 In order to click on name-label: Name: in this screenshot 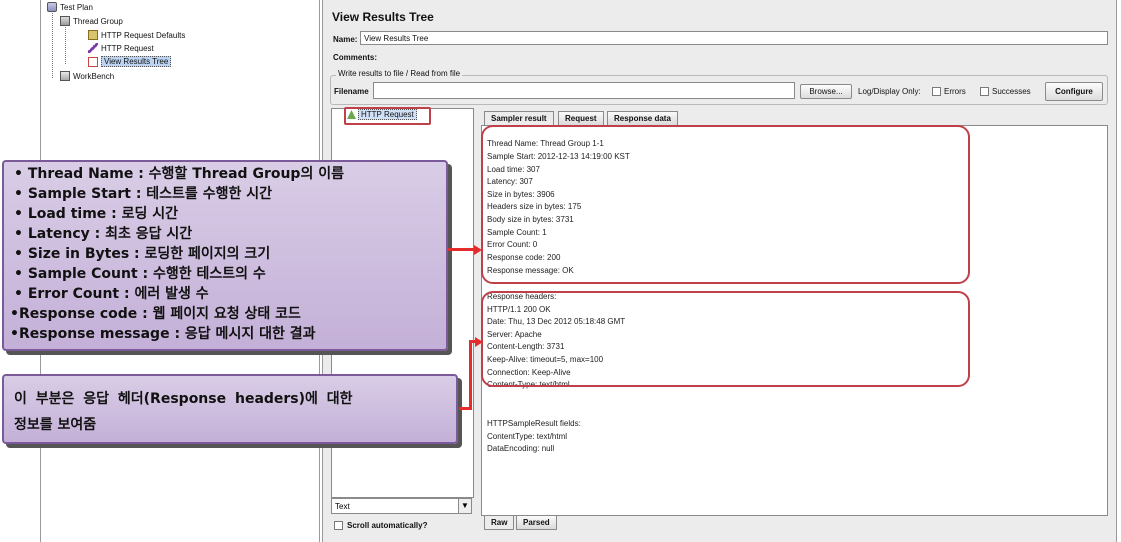, I will do `click(345, 39)`.